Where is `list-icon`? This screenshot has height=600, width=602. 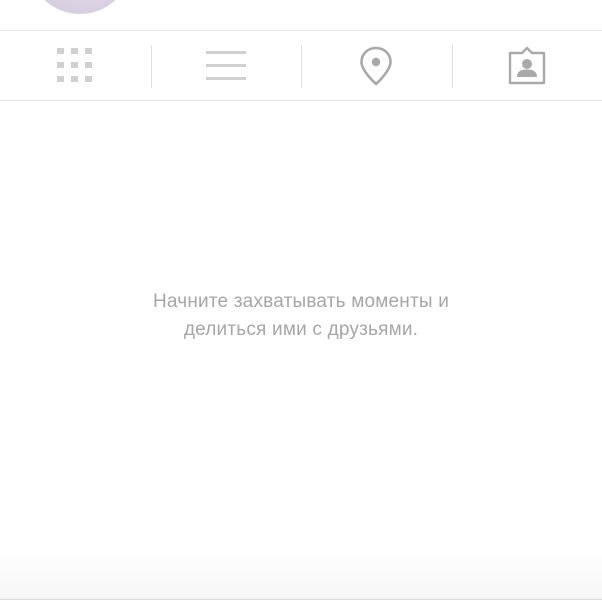 list-icon is located at coordinates (225, 66).